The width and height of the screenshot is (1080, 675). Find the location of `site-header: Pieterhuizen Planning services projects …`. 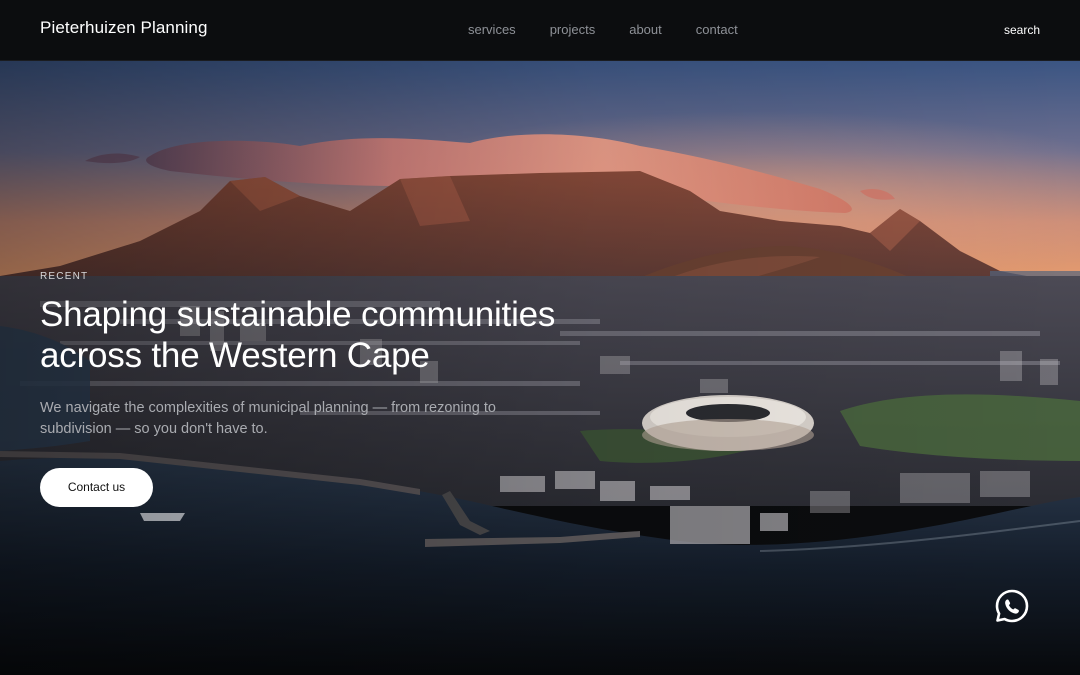

site-header: Pieterhuizen Planning services projects … is located at coordinates (540, 30).